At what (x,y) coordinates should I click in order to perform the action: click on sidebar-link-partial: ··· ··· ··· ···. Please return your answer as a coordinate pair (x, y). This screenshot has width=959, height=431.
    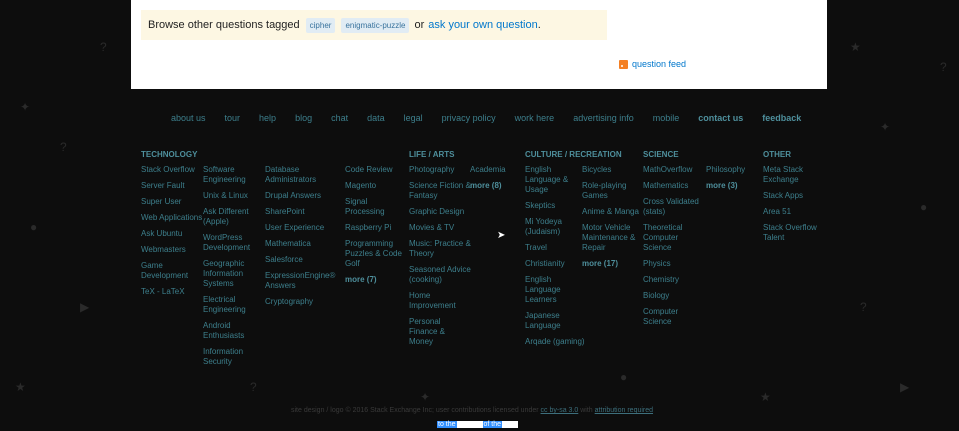
    Looking at the image, I should click on (662, 1).